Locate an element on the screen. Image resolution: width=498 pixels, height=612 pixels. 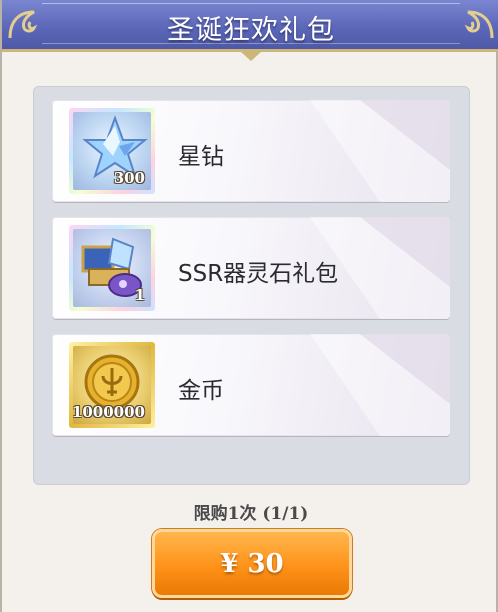
reward-item: 1 SSR器灵石礼包 is located at coordinates (251, 268).